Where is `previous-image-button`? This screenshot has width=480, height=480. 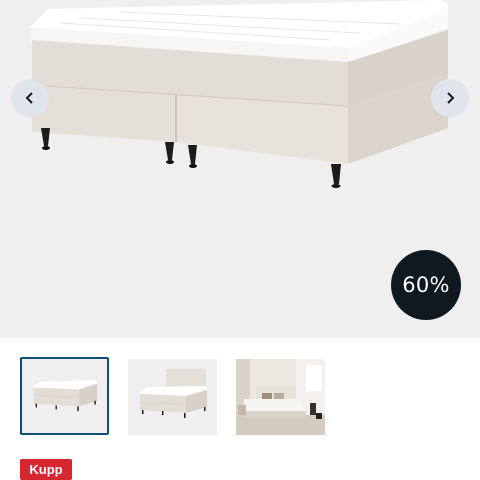
previous-image-button is located at coordinates (30, 98).